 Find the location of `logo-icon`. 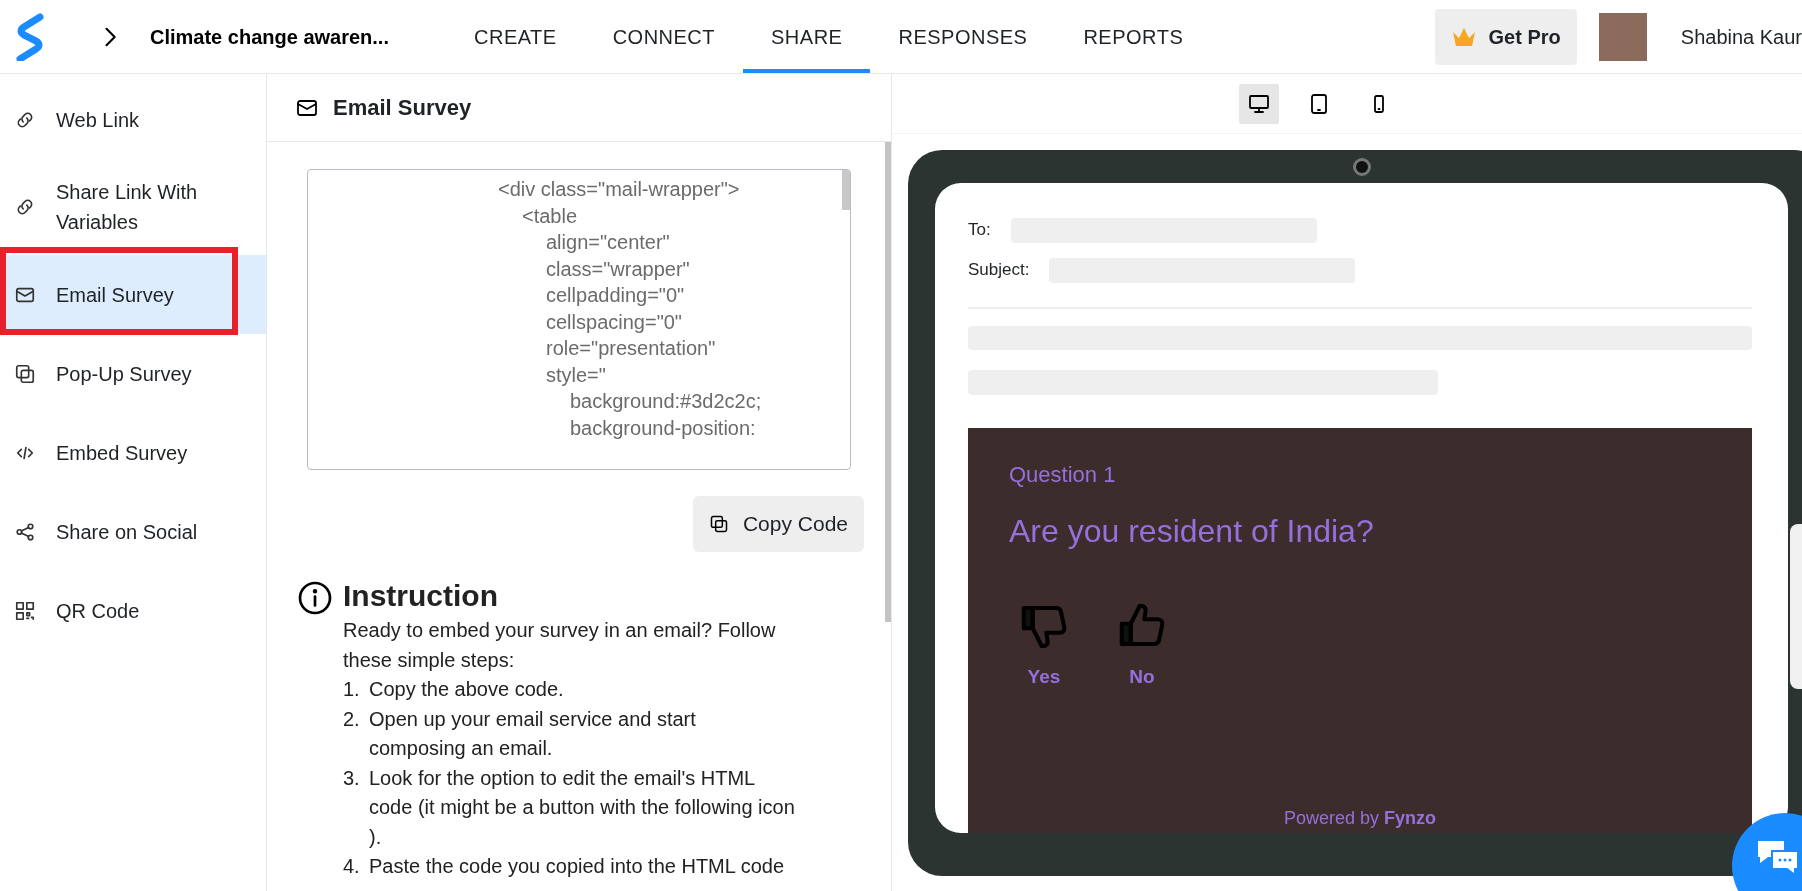

logo-icon is located at coordinates (30, 36).